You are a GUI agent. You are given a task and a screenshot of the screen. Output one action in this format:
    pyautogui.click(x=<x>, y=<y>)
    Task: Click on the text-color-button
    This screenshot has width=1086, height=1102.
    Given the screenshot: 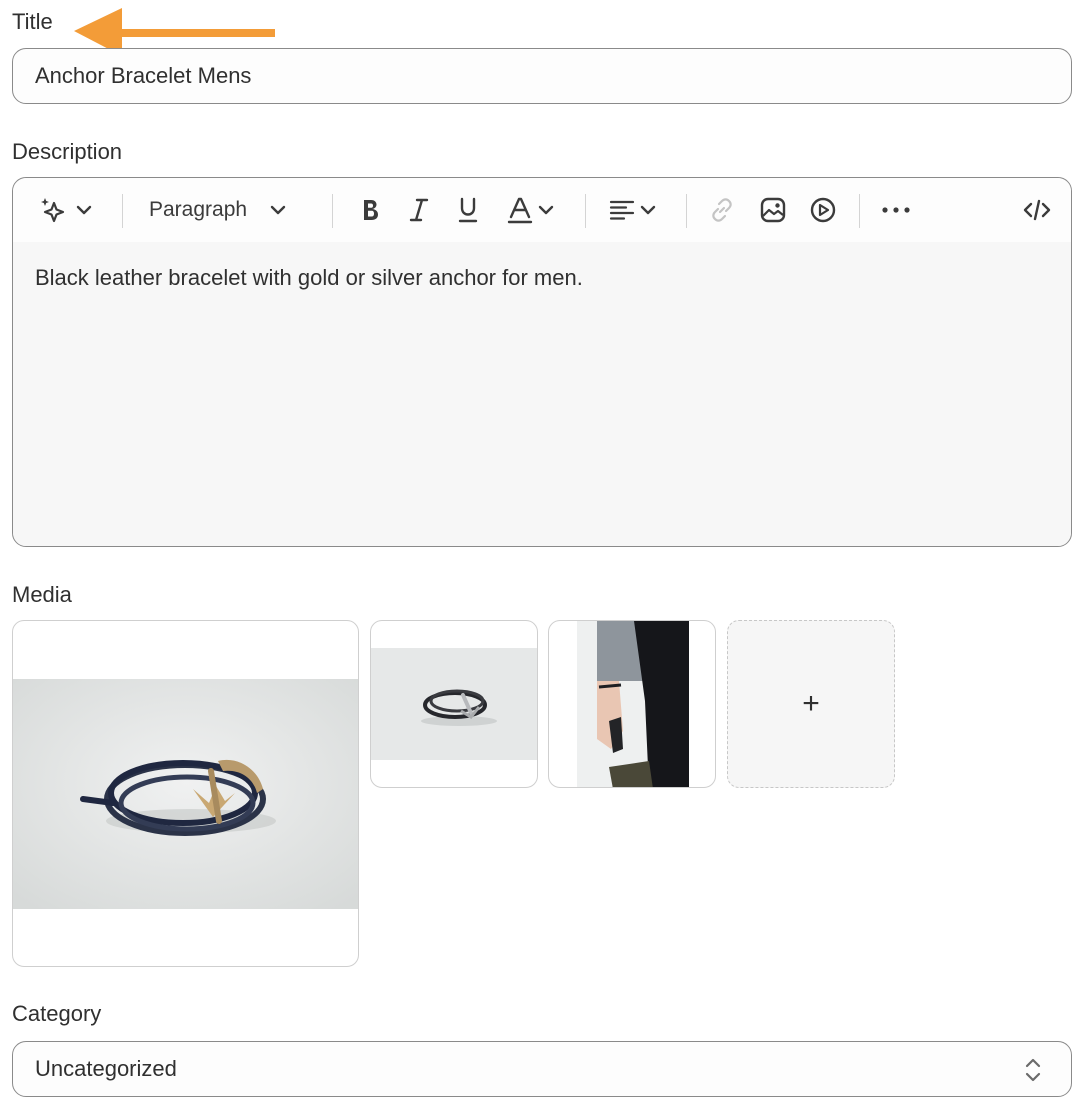 What is the action you would take?
    pyautogui.click(x=531, y=210)
    